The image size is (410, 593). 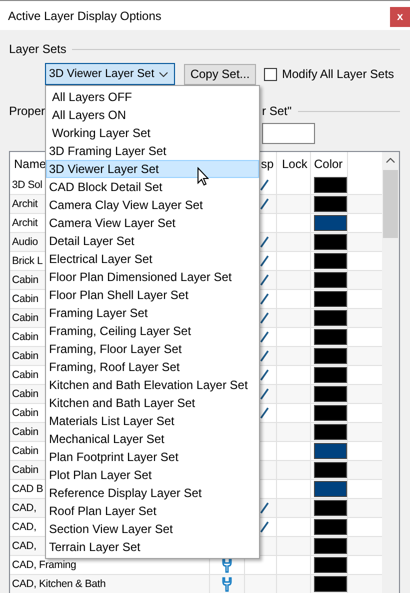 What do you see at coordinates (277, 111) in the screenshot?
I see `group-label: r Set"` at bounding box center [277, 111].